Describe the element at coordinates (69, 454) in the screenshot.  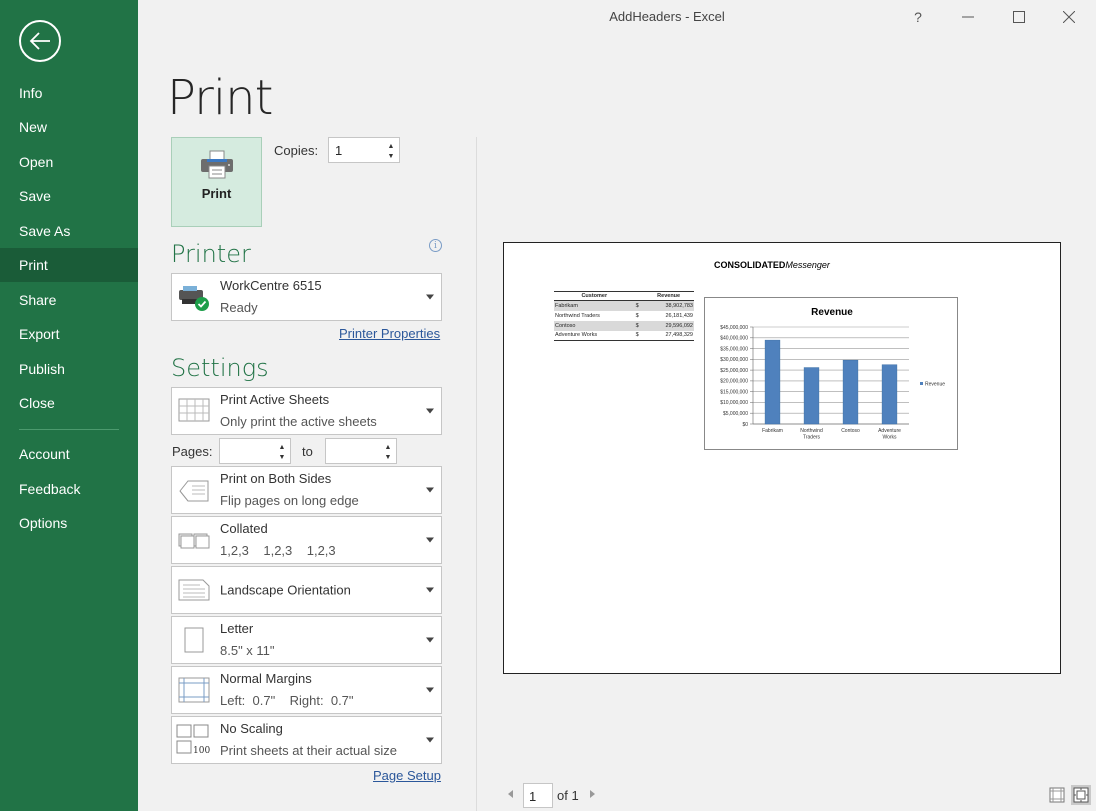
I see `sidebar-item-account: Account` at that location.